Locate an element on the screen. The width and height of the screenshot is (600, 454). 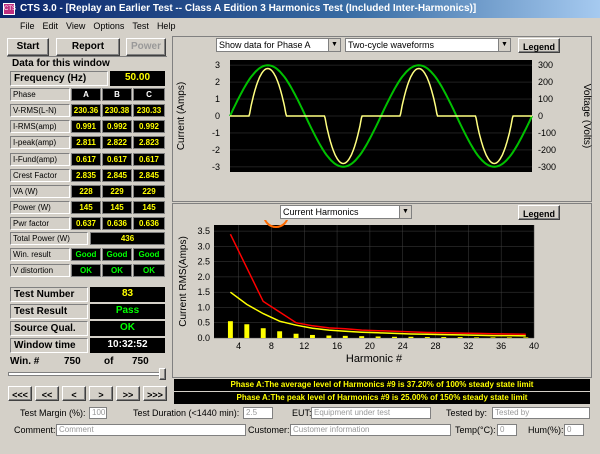
bottom-legend-button: Legend is located at coordinates (539, 212).